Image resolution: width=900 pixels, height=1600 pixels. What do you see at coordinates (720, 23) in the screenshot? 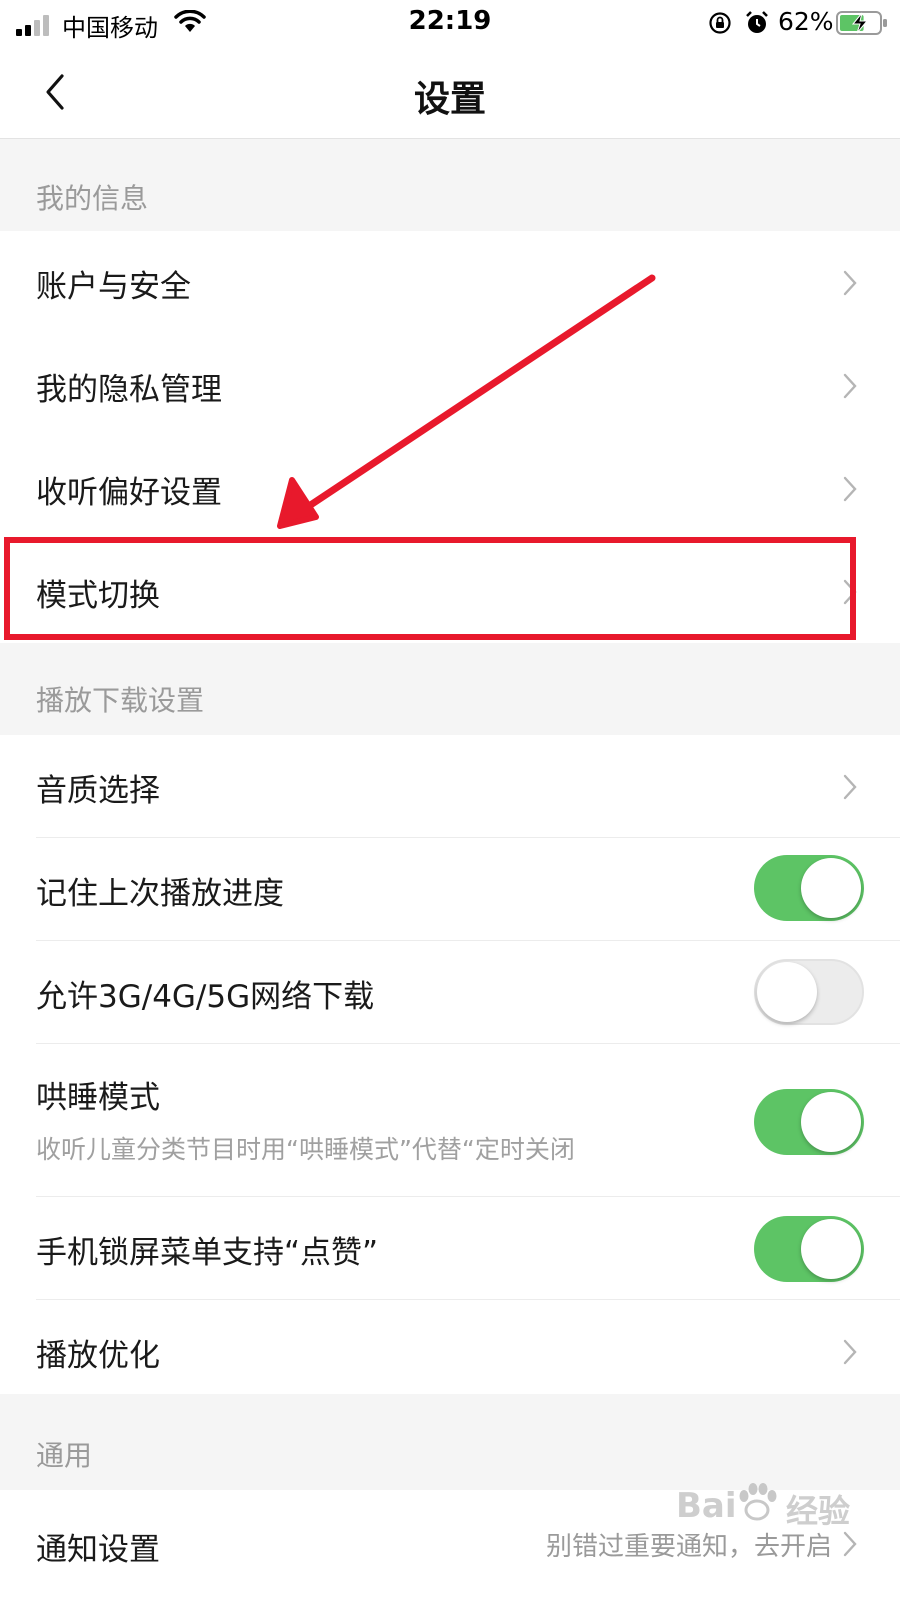
I see `rotation-lock-icon` at bounding box center [720, 23].